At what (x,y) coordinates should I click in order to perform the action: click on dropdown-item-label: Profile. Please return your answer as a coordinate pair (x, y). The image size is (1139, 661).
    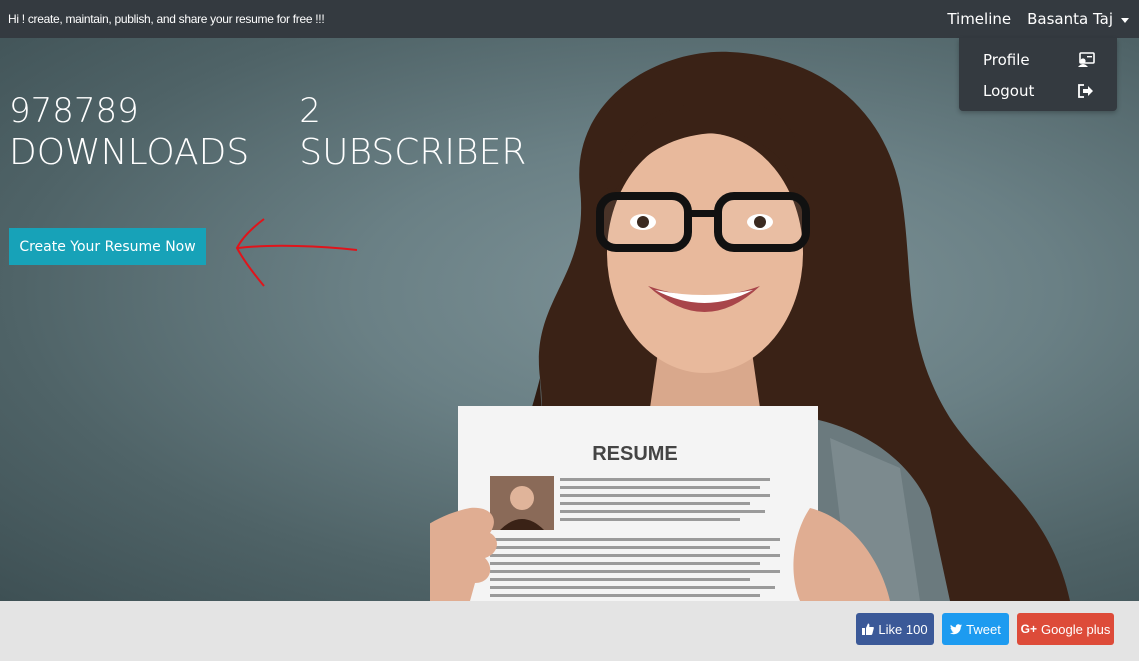
    Looking at the image, I should click on (1006, 59).